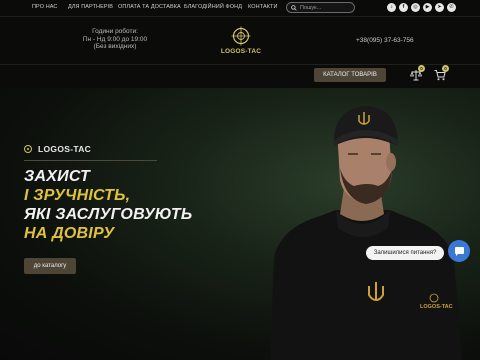  What do you see at coordinates (45, 7) in the screenshot?
I see `nav-about: ПРО НАС` at bounding box center [45, 7].